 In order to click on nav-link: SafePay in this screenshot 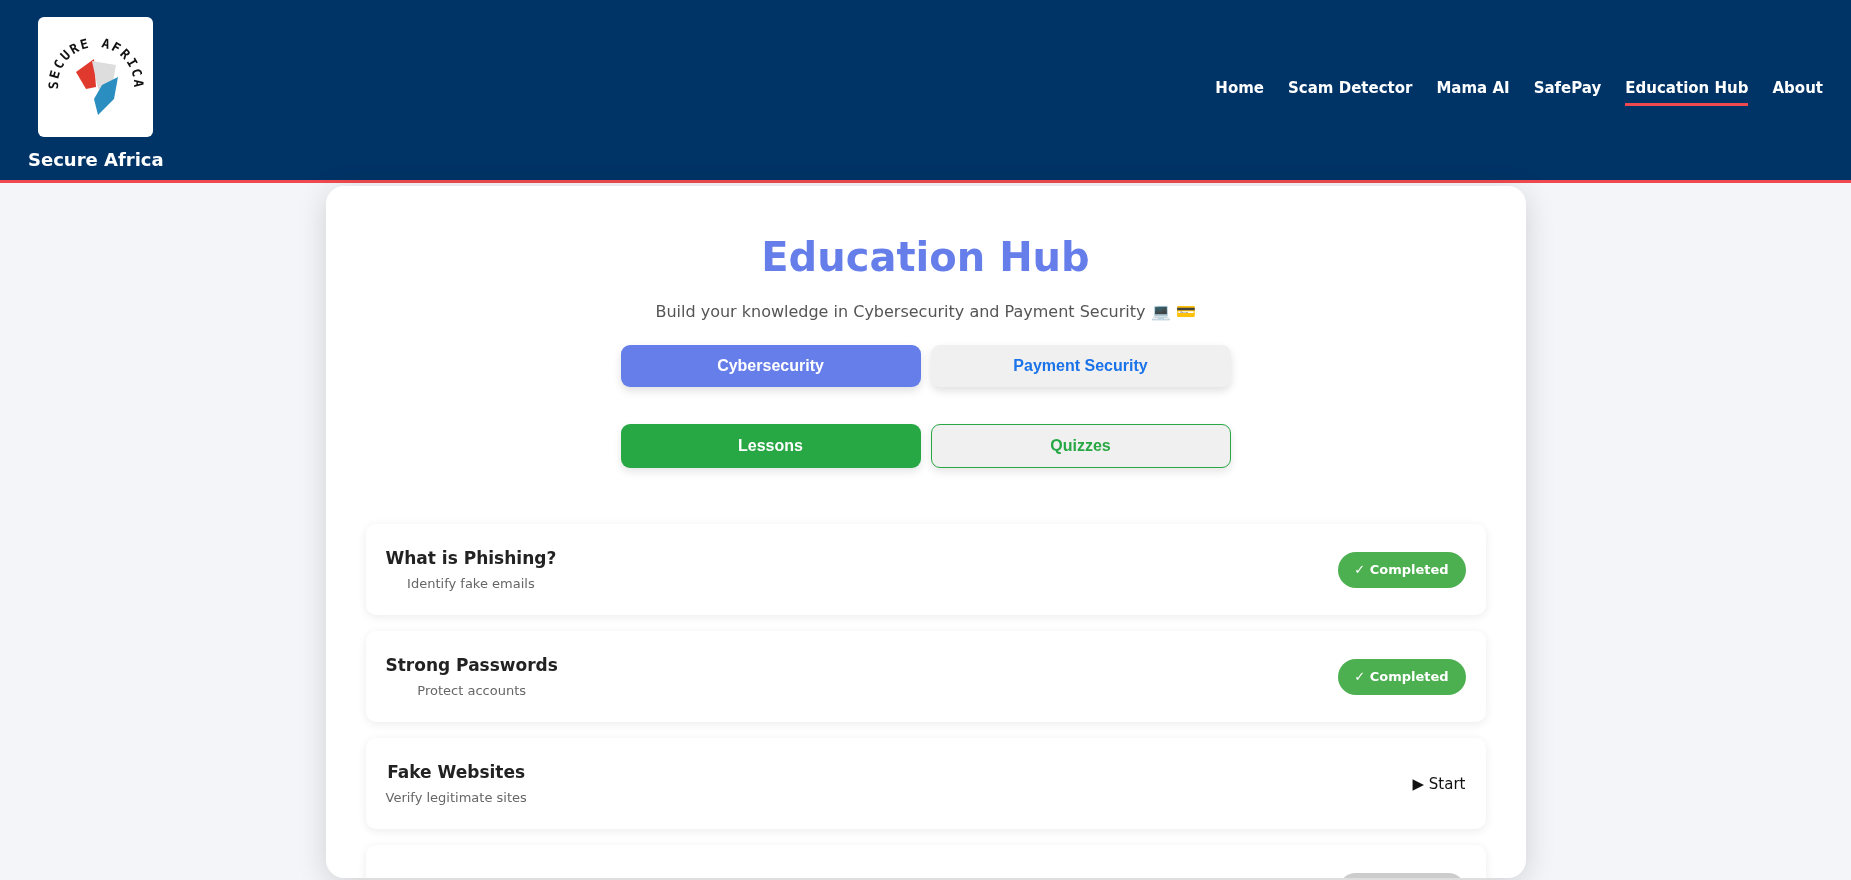, I will do `click(1567, 92)`.